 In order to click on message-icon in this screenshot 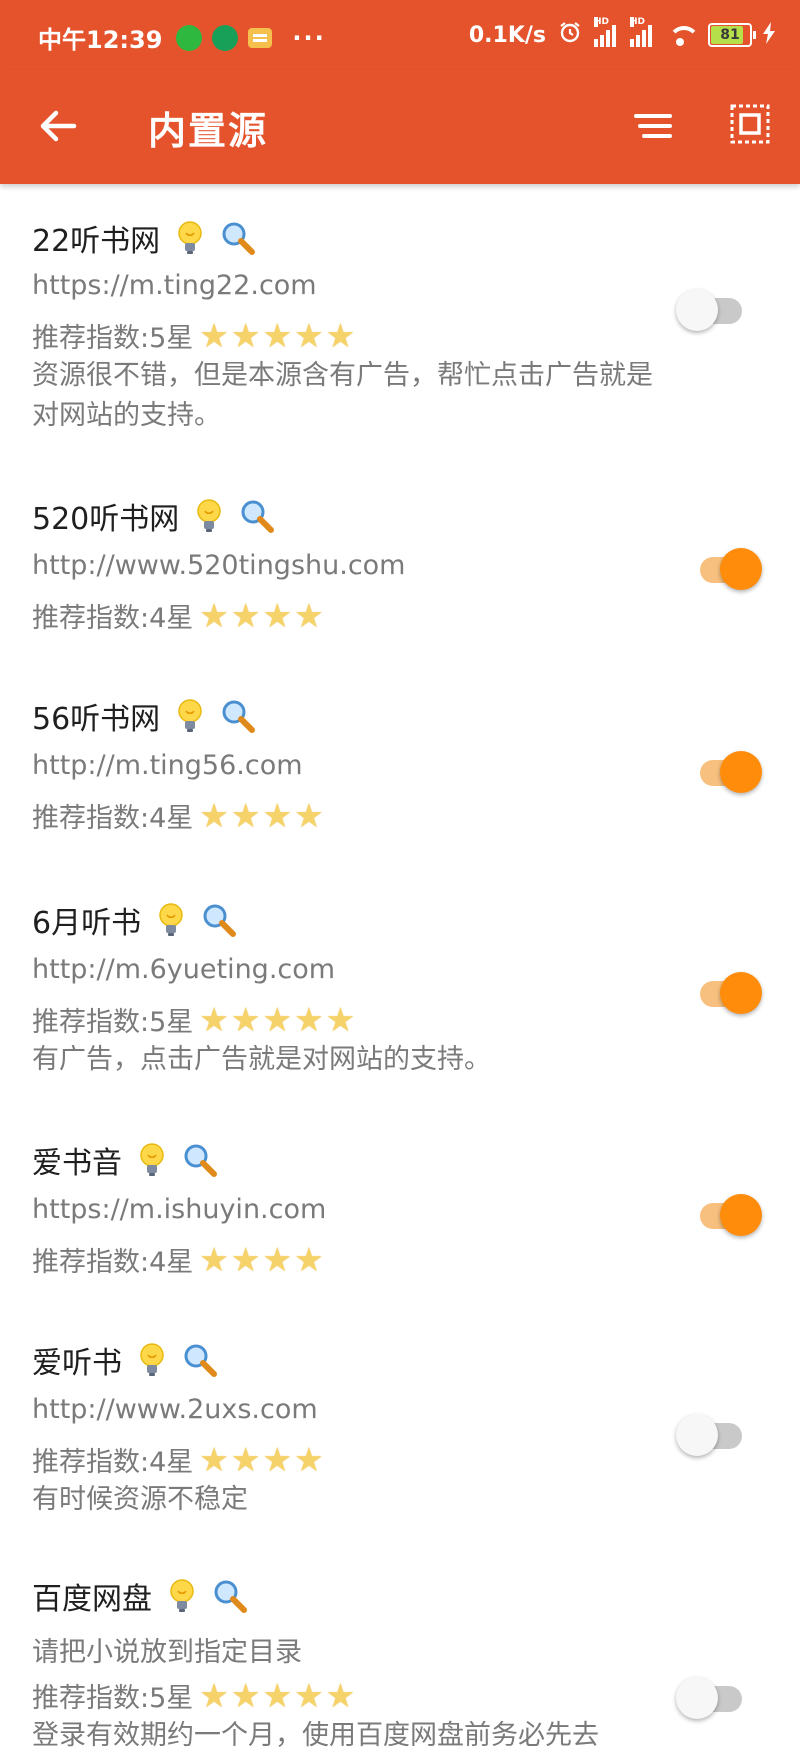, I will do `click(260, 37)`.